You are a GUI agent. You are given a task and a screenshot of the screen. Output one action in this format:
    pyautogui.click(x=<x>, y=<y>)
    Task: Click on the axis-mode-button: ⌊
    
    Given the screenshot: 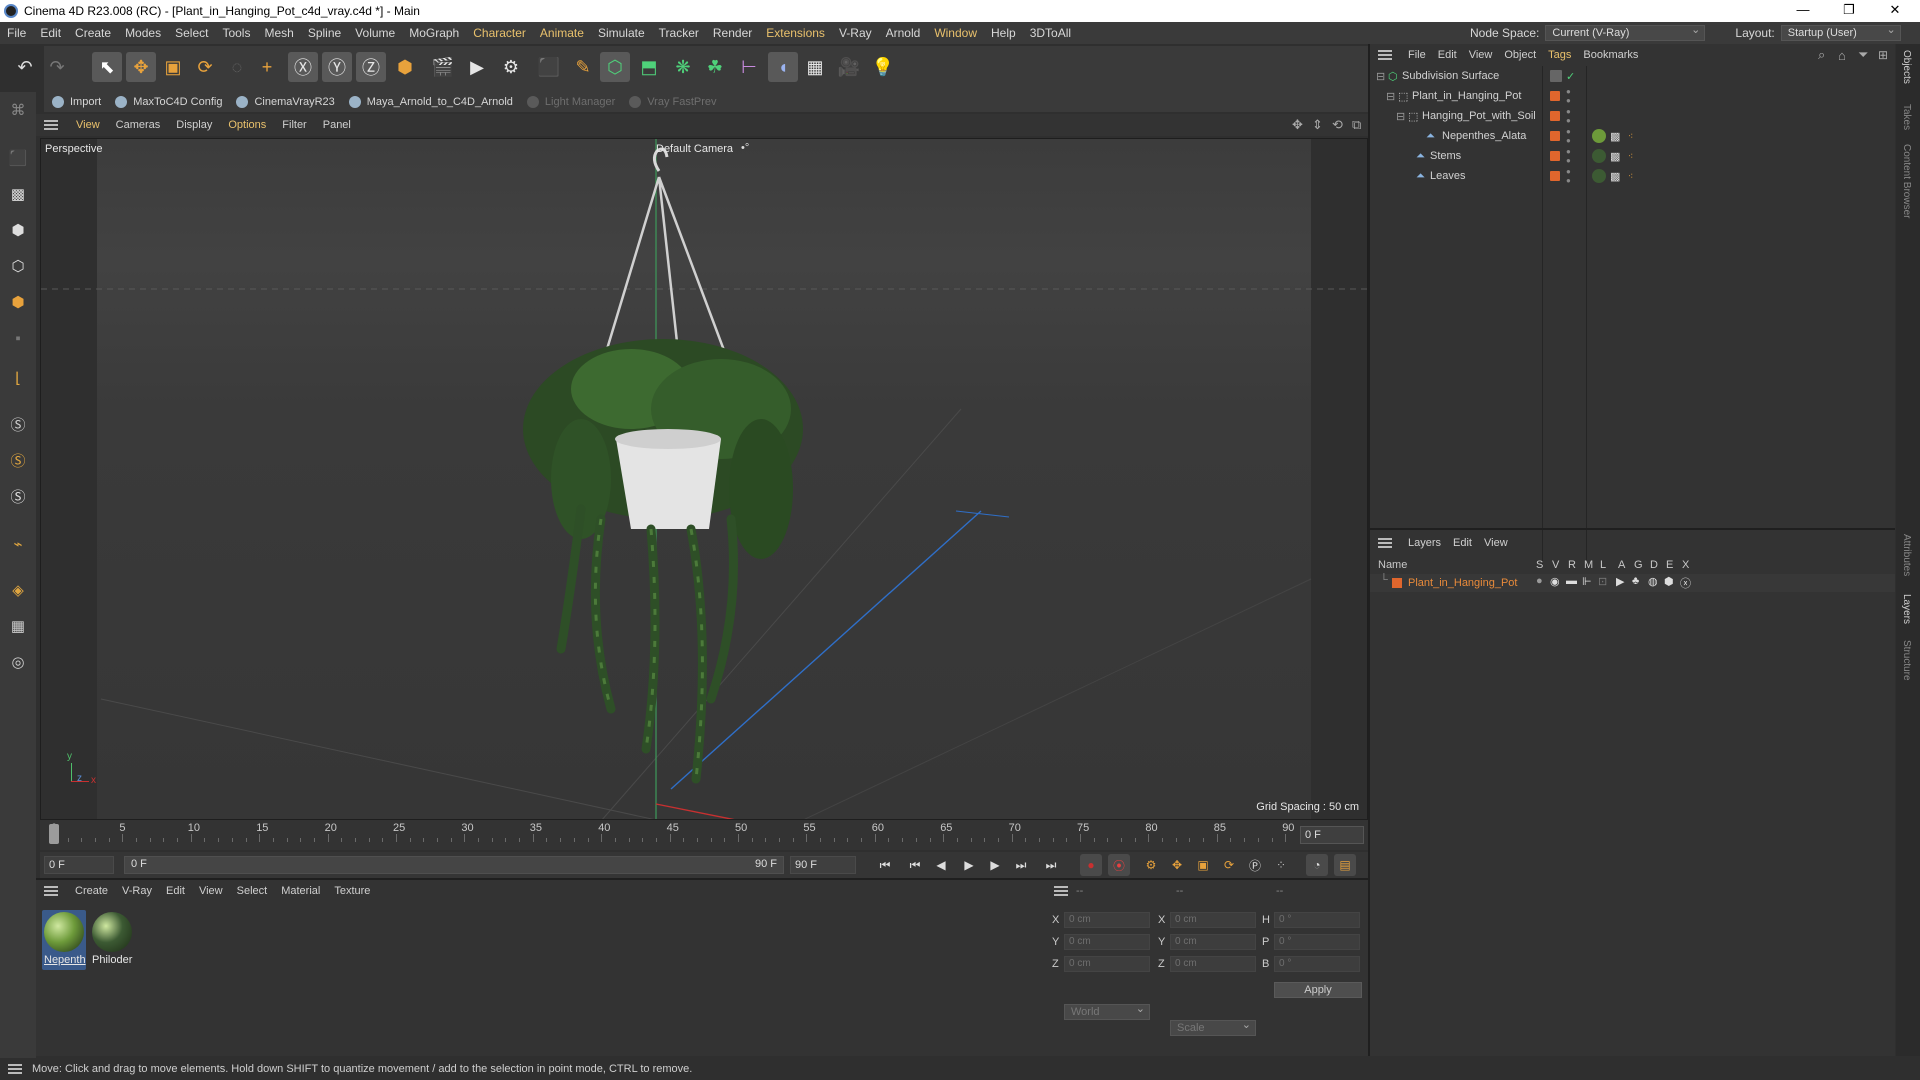 What is the action you would take?
    pyautogui.click(x=18, y=378)
    